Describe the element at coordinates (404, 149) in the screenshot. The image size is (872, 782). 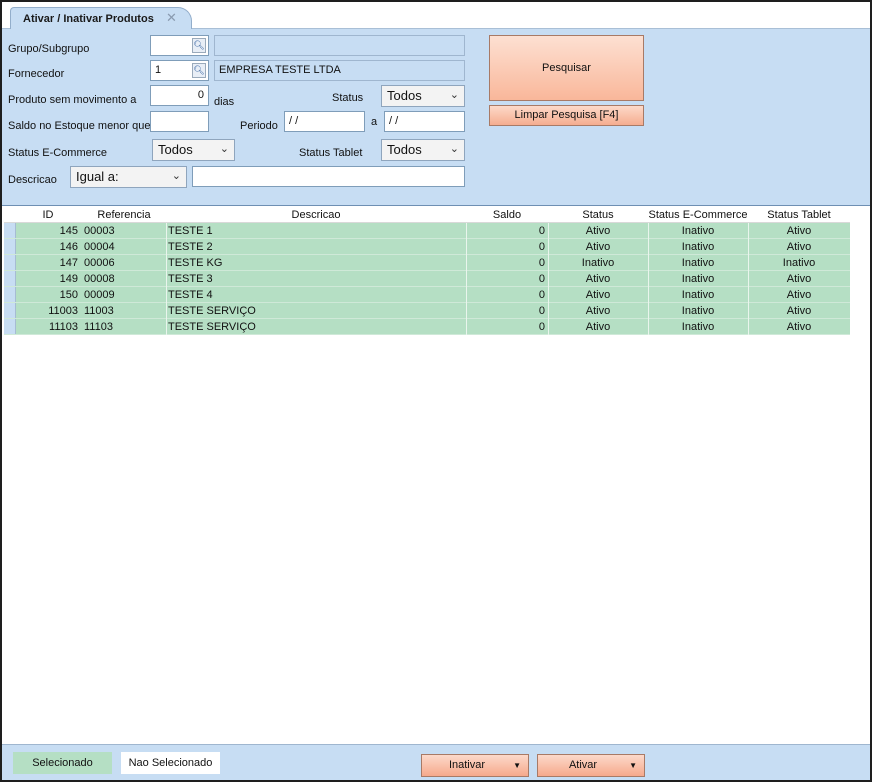
I see `tablet-select-value: Todos` at that location.